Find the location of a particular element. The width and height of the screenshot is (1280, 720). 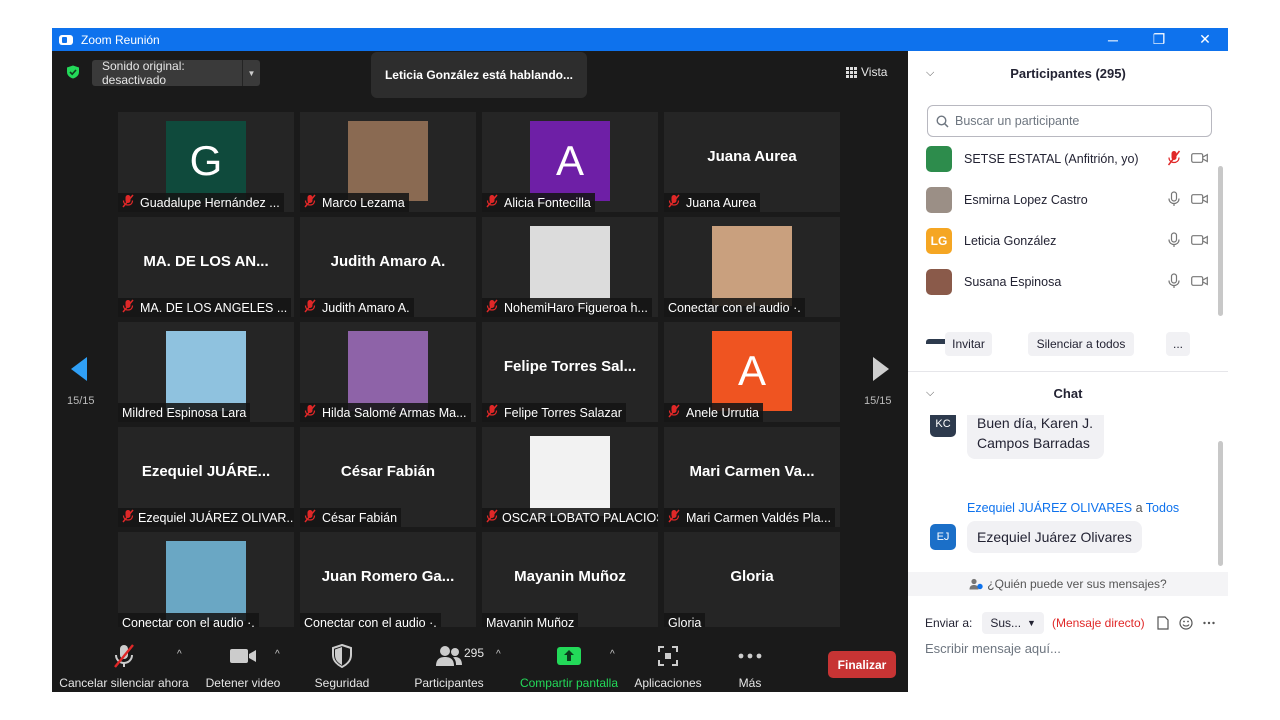

emoji-icon is located at coordinates (1186, 623).